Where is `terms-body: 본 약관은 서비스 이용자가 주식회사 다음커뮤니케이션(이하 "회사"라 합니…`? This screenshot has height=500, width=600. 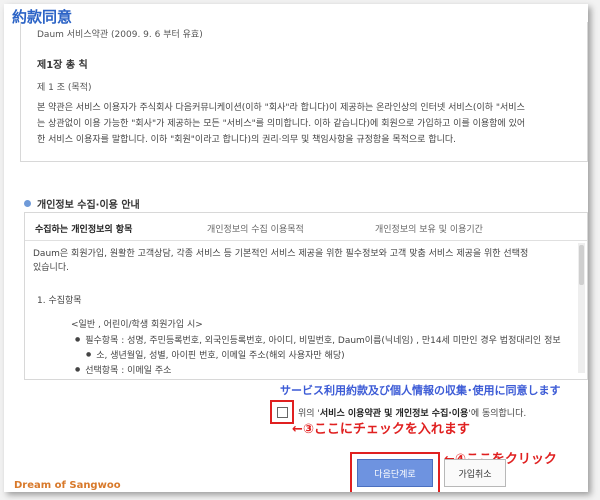 terms-body: 본 약관은 서비스 이용자가 주식회사 다음커뮤니케이션(이하 "회사"라 합니… is located at coordinates (312, 124).